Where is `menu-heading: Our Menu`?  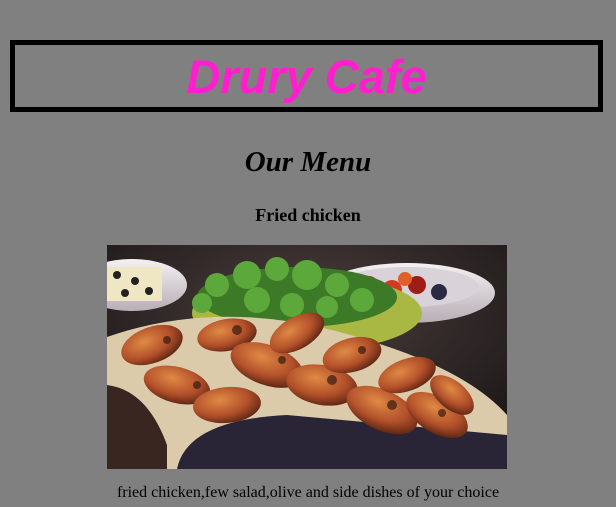 menu-heading: Our Menu is located at coordinates (308, 162).